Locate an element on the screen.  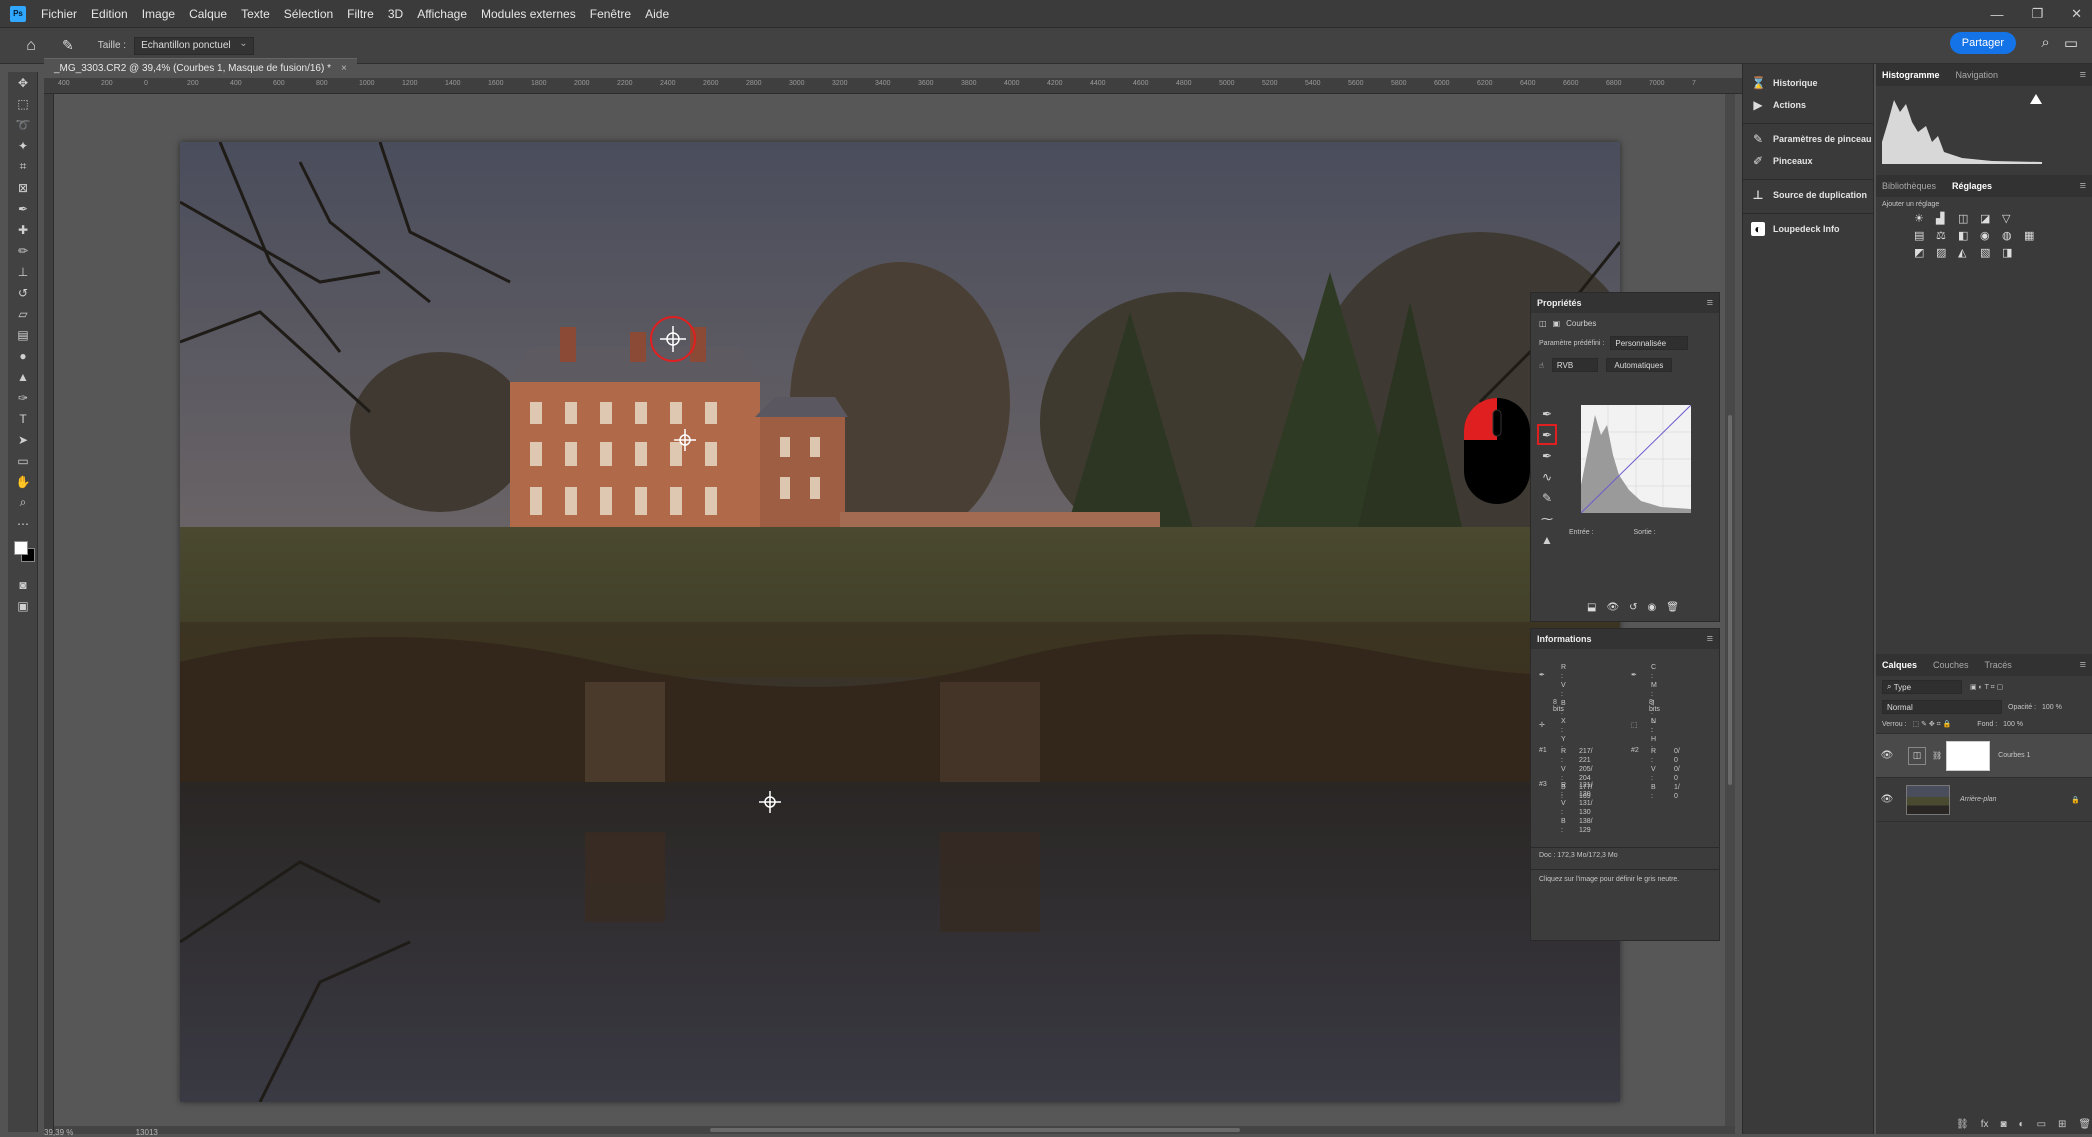
minimize-icon: — is located at coordinates (1996, 14).